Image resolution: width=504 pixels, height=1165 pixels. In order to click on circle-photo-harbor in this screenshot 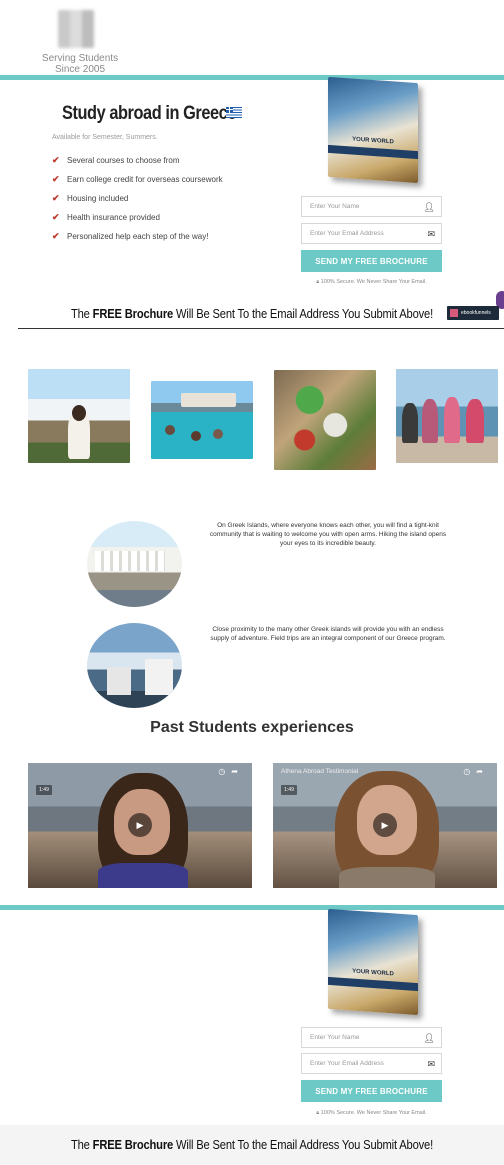, I will do `click(134, 665)`.